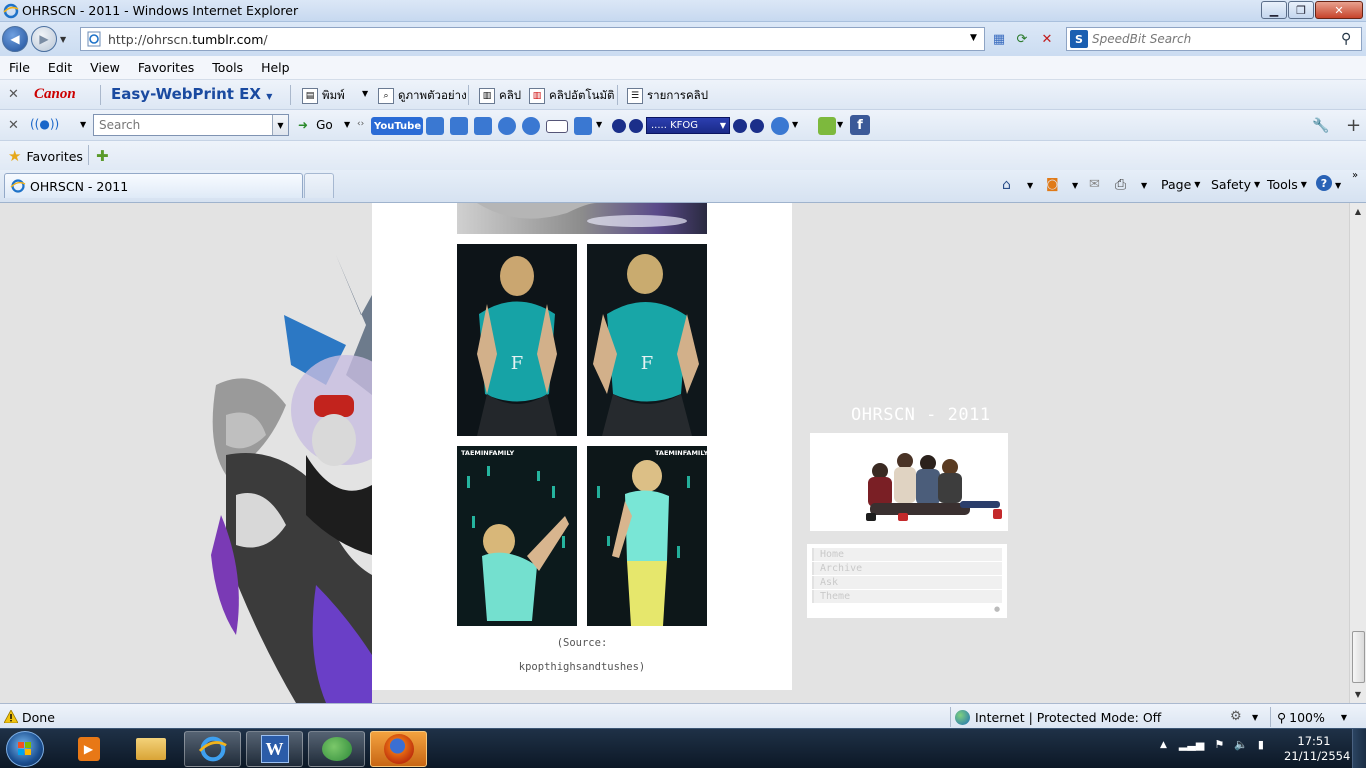  I want to click on post-photo-top, so click(582, 218).